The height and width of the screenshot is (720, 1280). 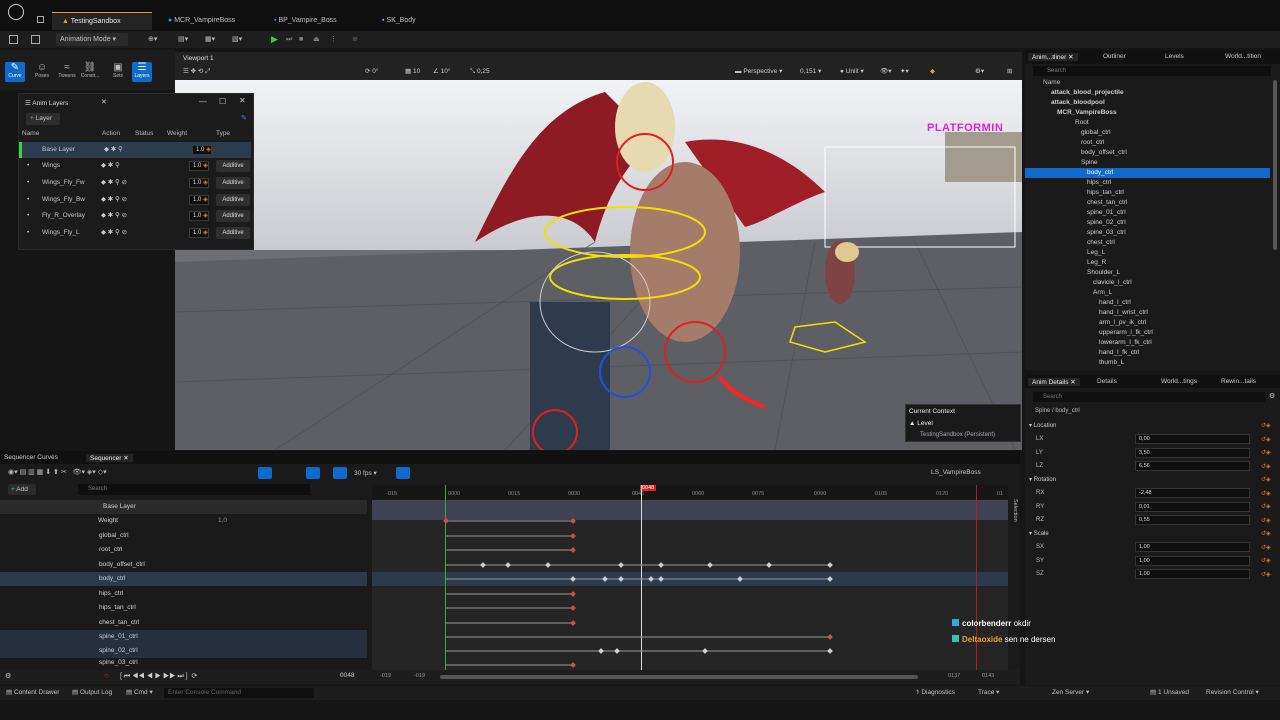 I want to click on snap-rotate: ∠ 10°, so click(x=441, y=72).